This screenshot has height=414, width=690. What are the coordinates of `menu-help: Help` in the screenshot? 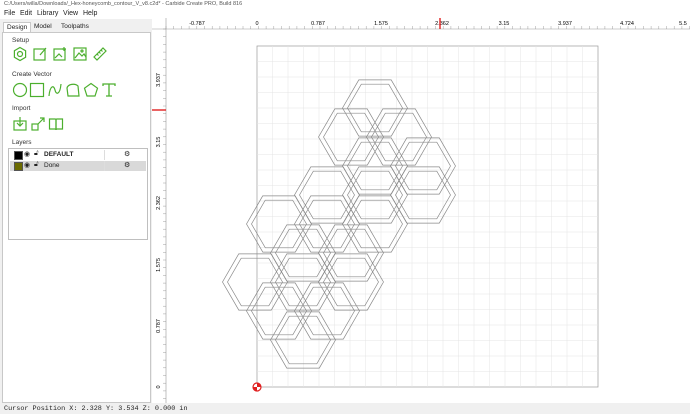 It's located at (90, 13).